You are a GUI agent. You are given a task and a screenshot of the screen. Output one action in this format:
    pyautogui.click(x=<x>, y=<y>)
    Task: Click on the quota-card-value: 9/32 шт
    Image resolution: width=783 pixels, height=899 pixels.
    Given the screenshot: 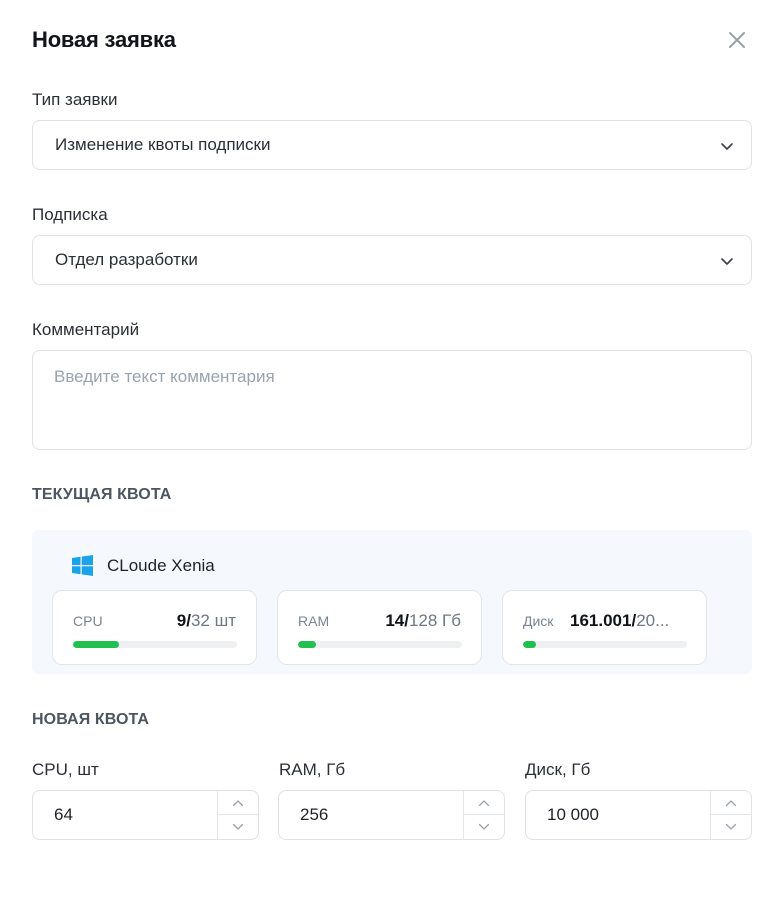 What is the action you would take?
    pyautogui.click(x=206, y=620)
    